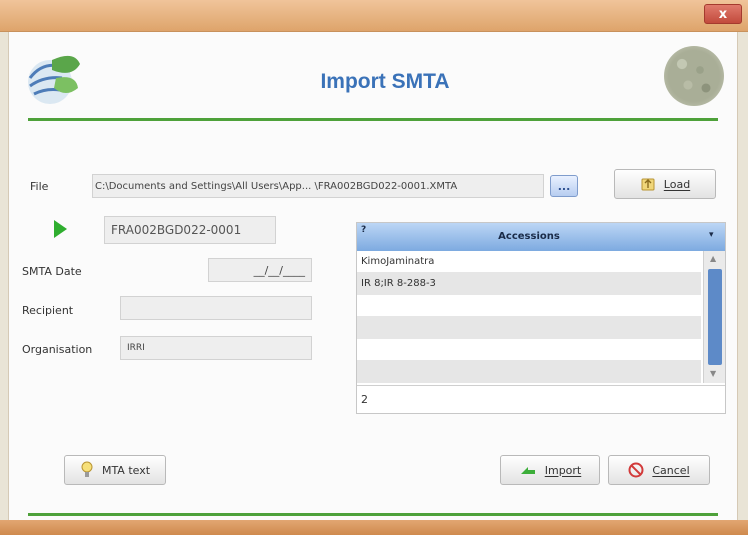  What do you see at coordinates (216, 348) in the screenshot?
I see `organisation-field: IRRI` at bounding box center [216, 348].